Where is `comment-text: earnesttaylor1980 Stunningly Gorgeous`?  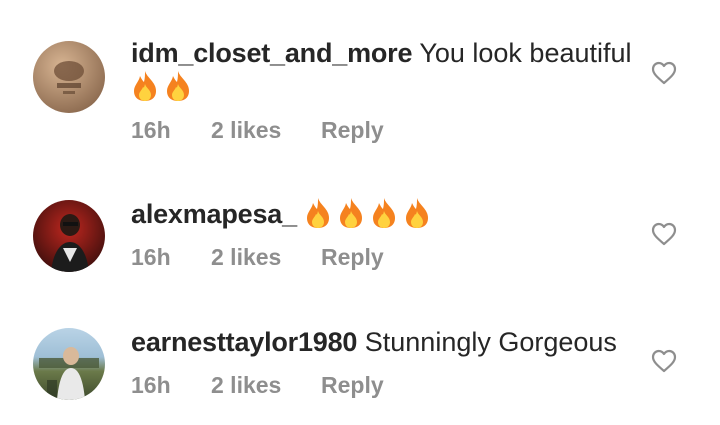 comment-text: earnesttaylor1980 Stunningly Gorgeous is located at coordinates (386, 342).